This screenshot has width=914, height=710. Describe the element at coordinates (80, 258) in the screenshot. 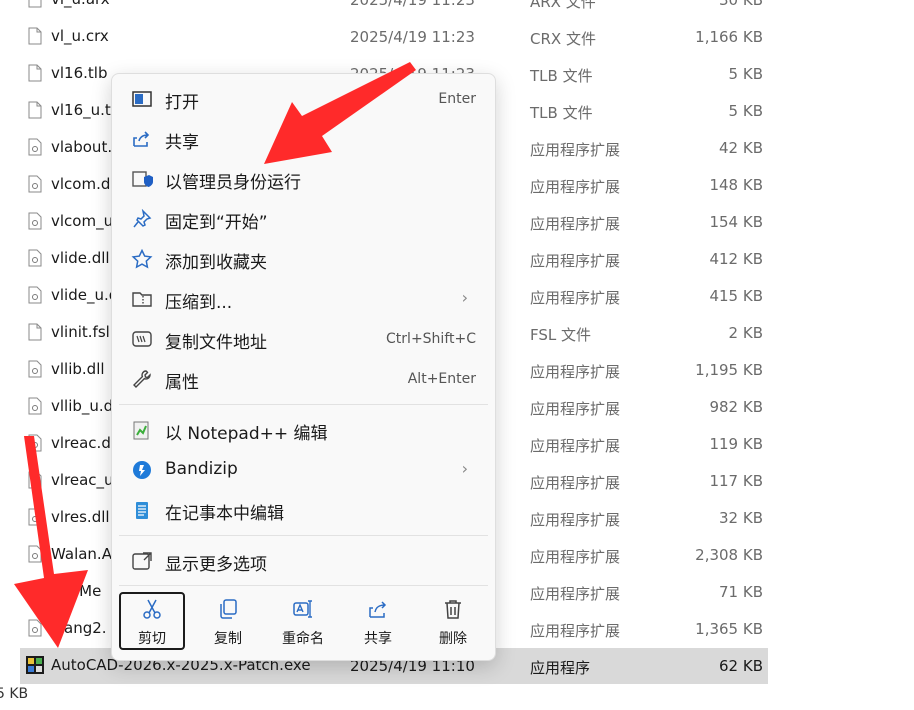

I see `file-name: vlide.dll` at that location.